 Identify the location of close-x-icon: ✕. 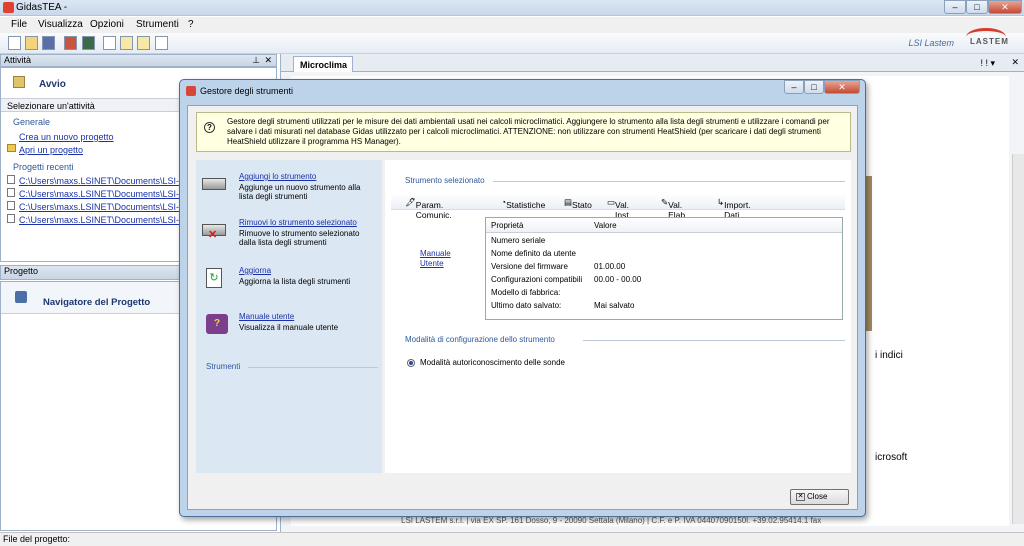
(800, 497).